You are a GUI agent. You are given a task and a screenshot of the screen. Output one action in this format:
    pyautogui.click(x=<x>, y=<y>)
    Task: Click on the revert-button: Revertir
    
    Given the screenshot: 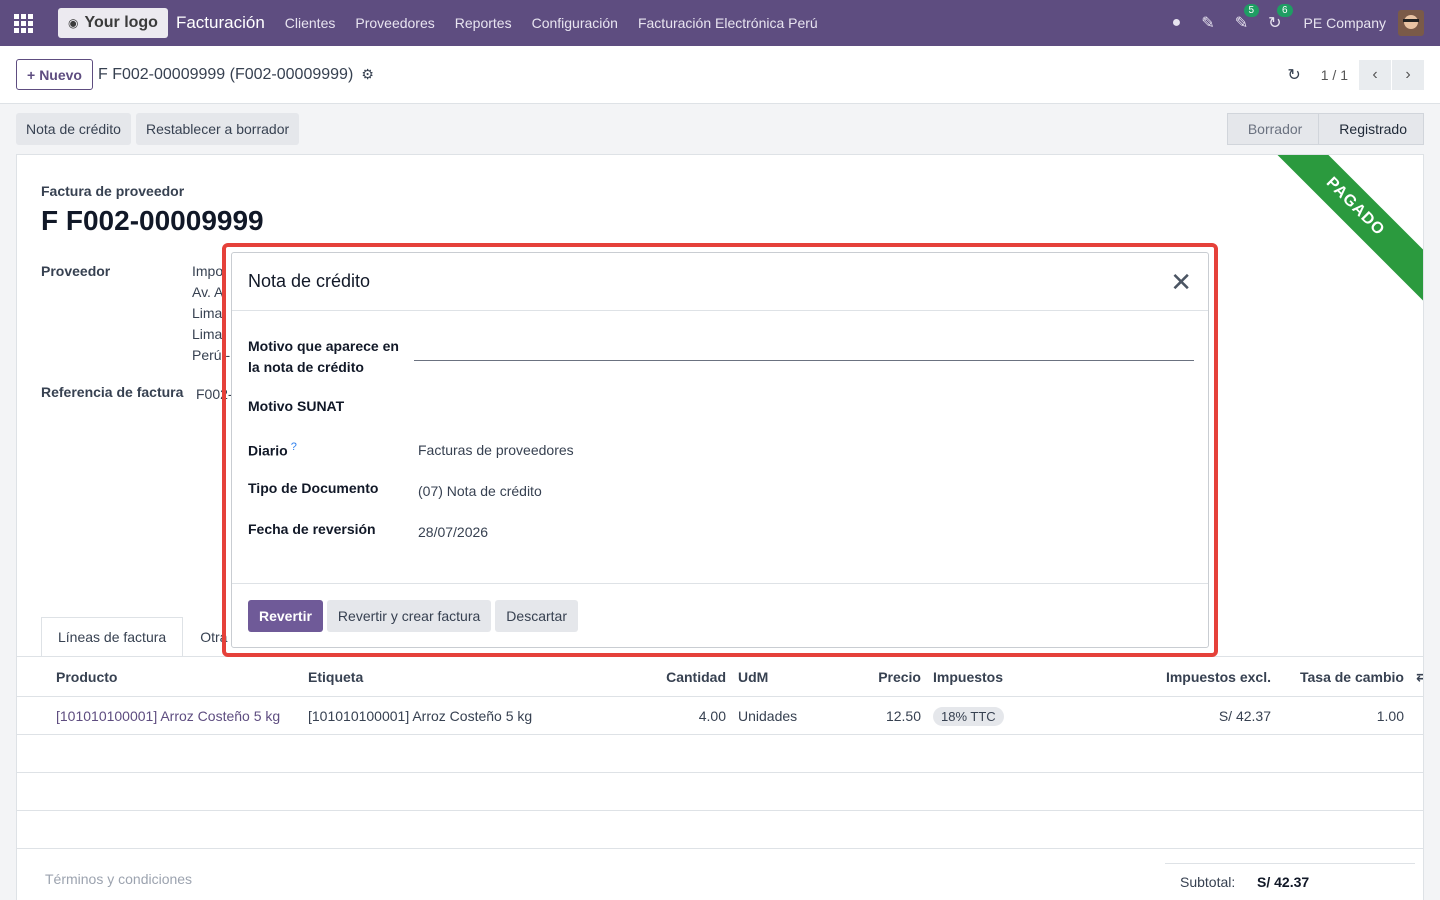 What is the action you would take?
    pyautogui.click(x=285, y=615)
    